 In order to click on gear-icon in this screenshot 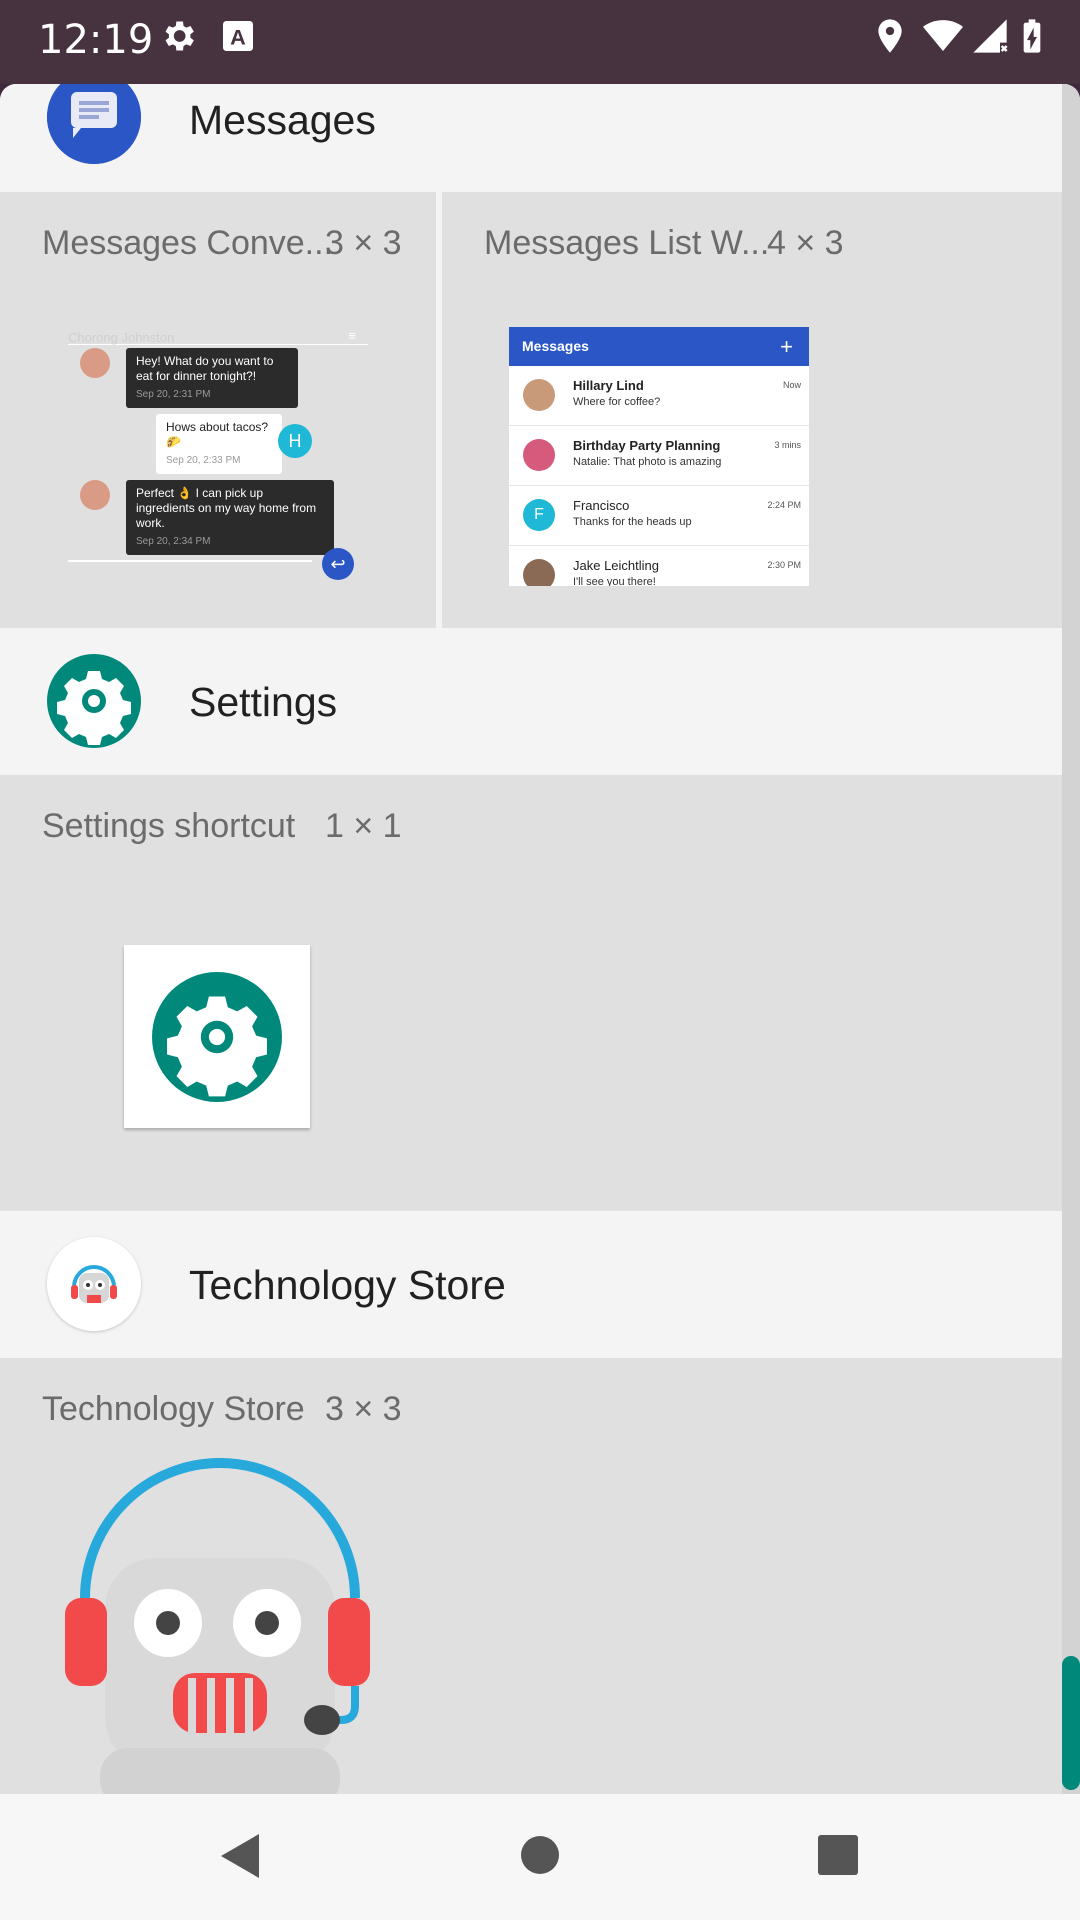, I will do `click(179, 36)`.